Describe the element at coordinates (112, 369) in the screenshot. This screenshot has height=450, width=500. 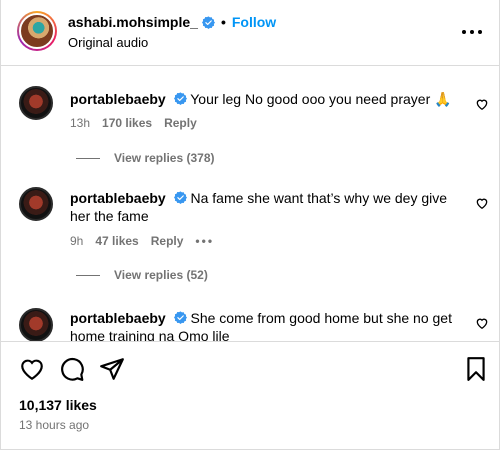
I see `share-send-icon` at that location.